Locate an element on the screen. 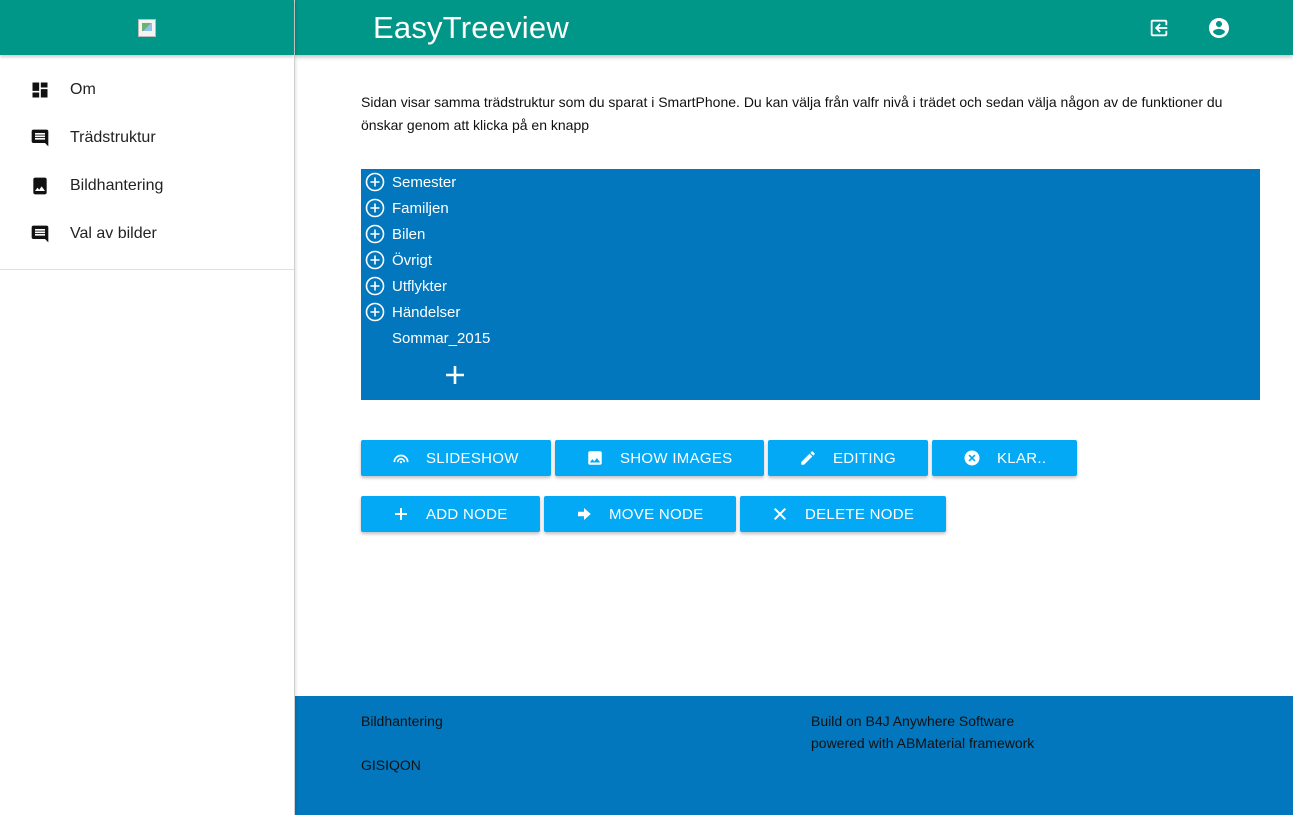 The height and width of the screenshot is (815, 1293). pencil-icon is located at coordinates (808, 458).